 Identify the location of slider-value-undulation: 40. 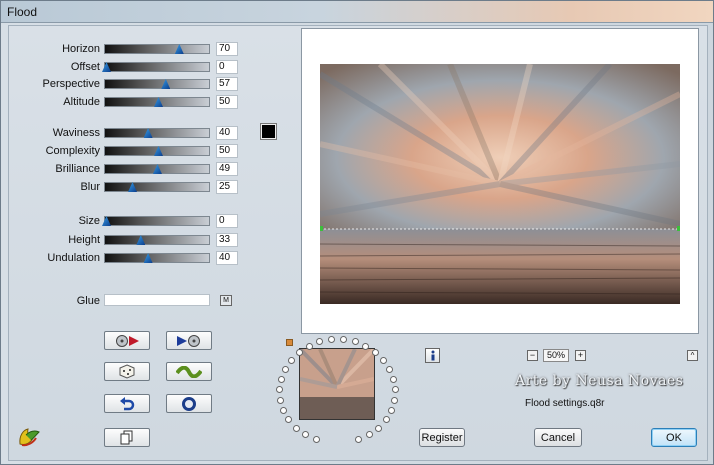
(227, 258).